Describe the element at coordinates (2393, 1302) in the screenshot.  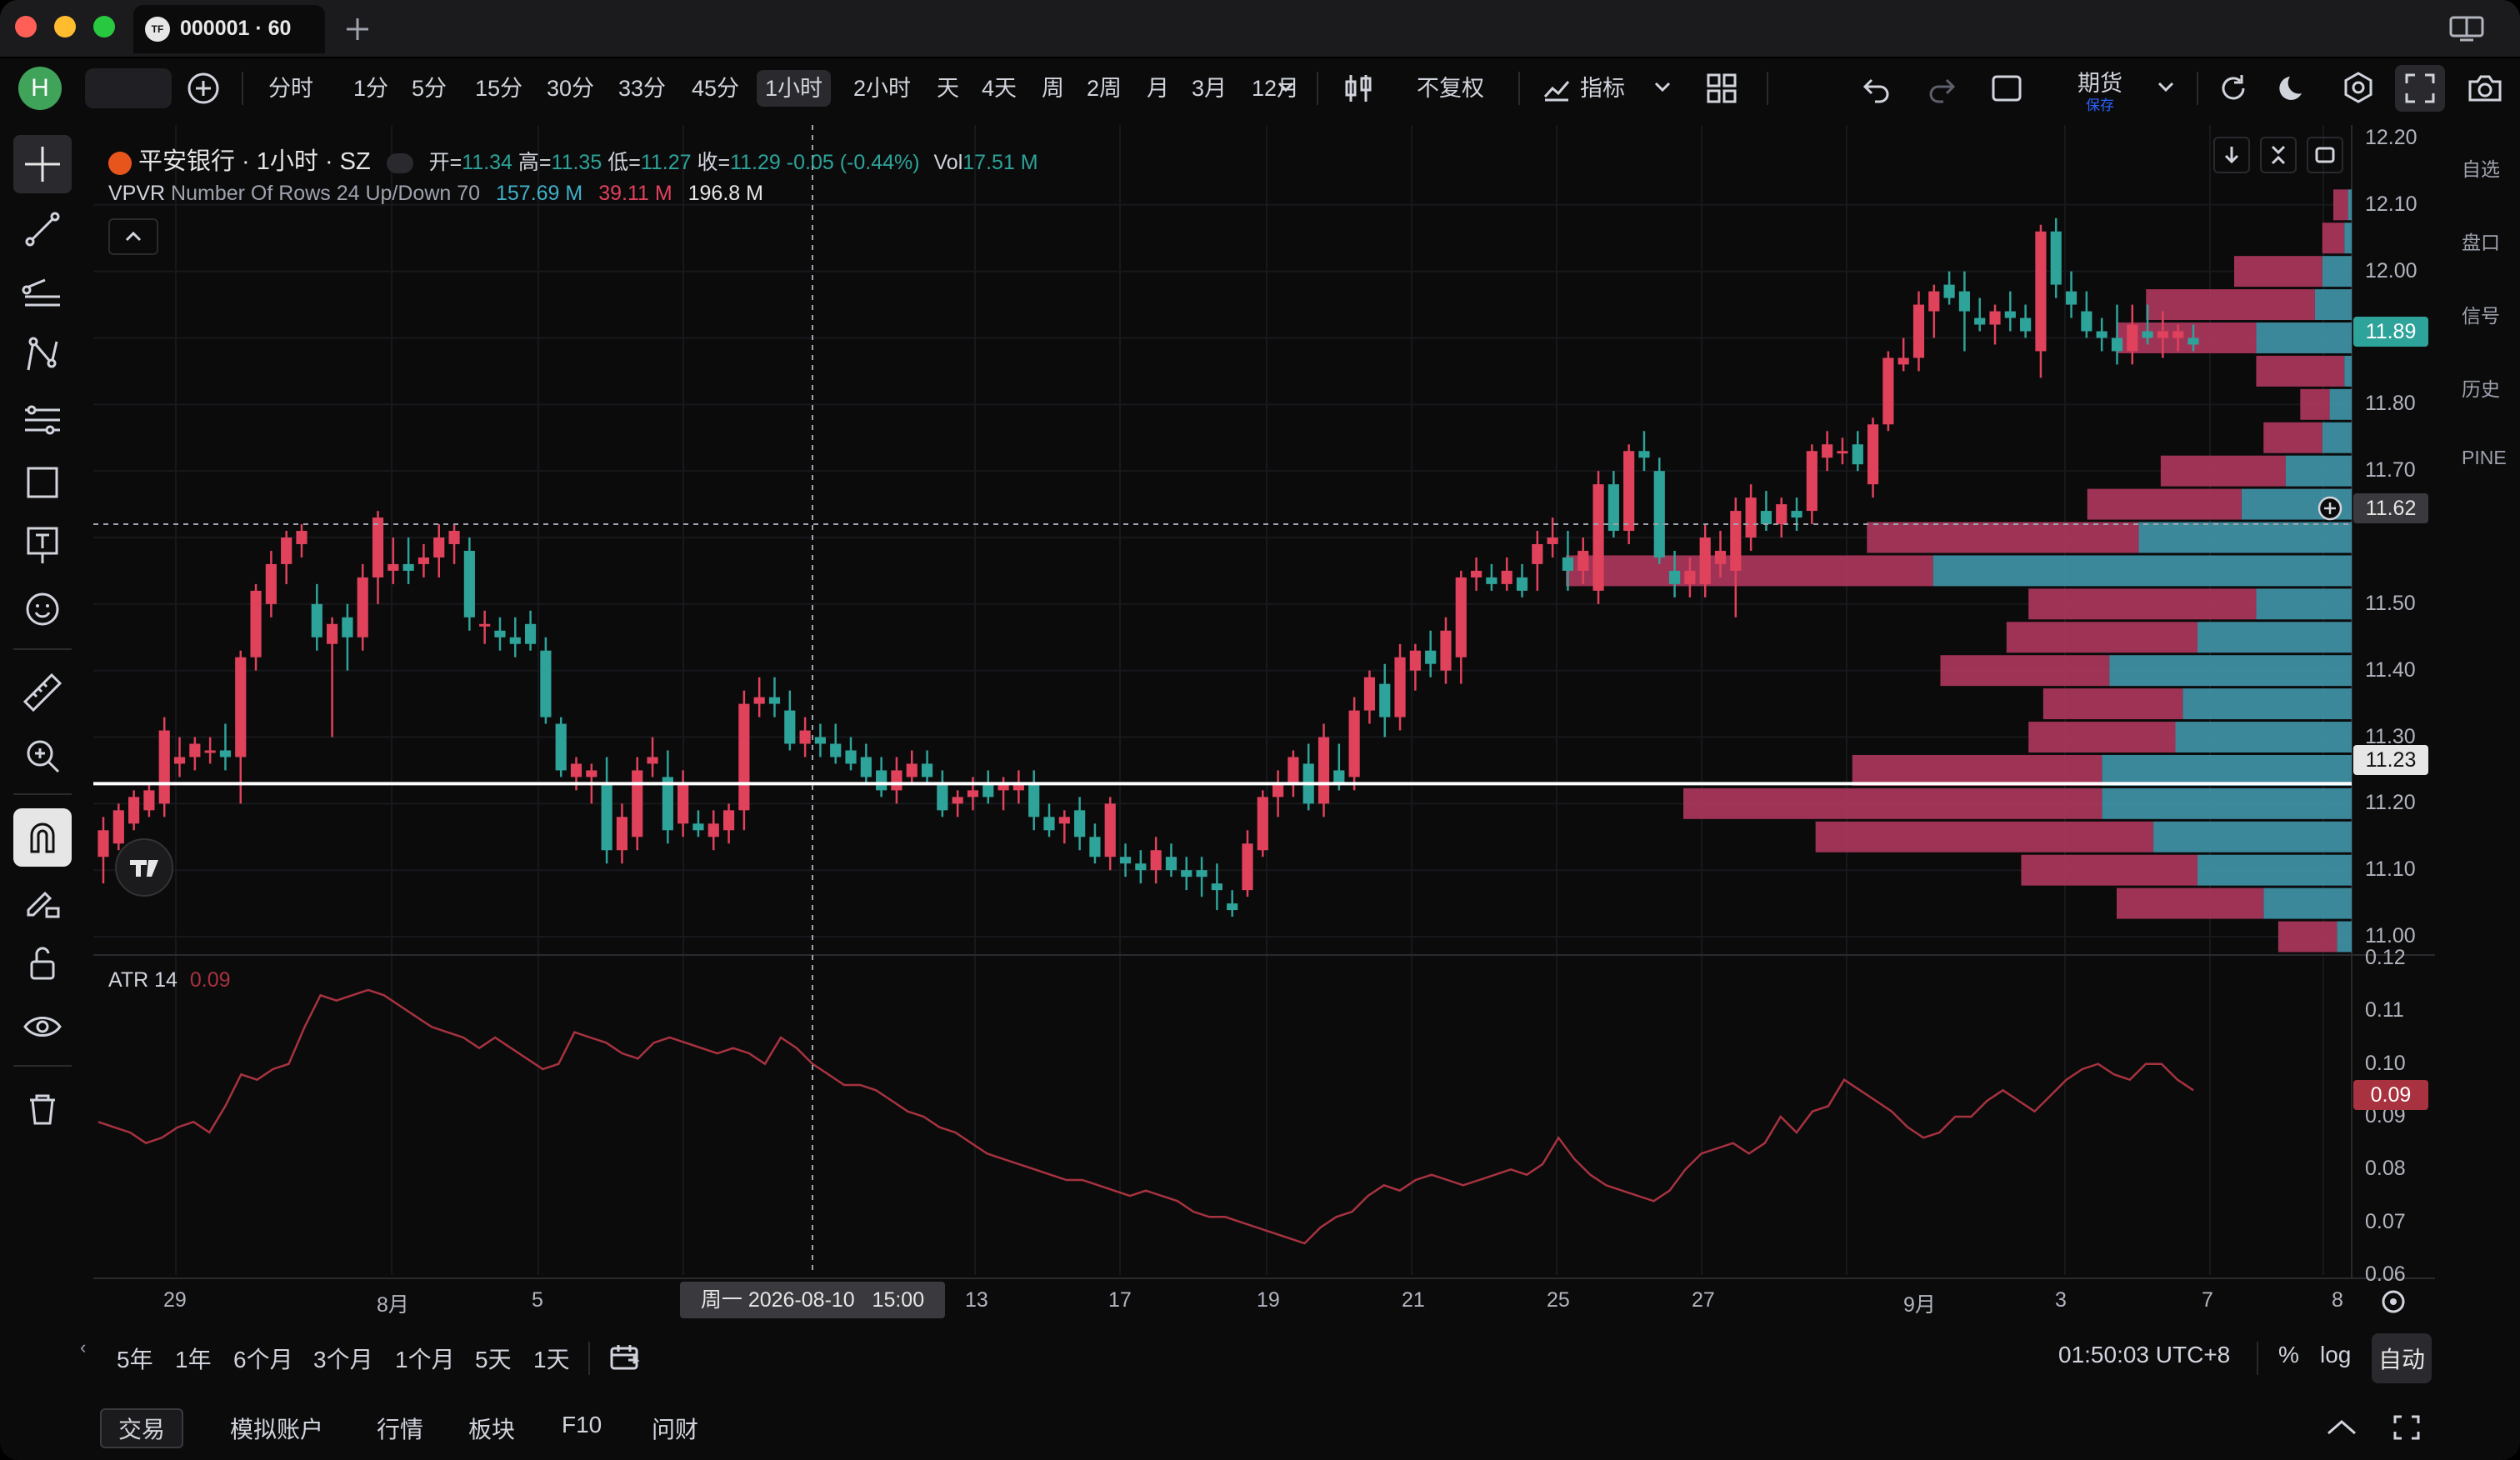
I see `chart-settings-gear-icon` at that location.